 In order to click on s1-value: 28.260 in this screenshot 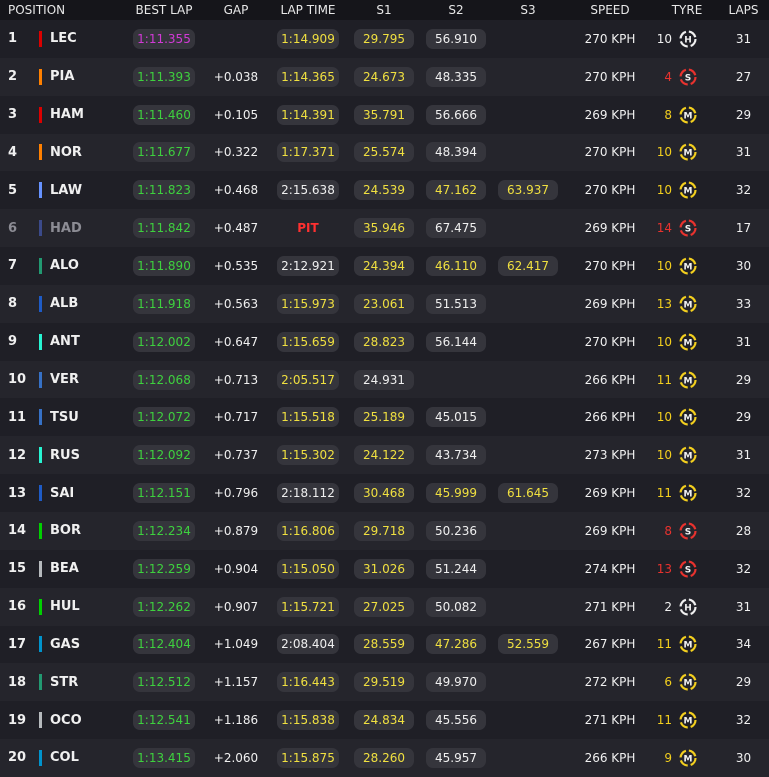, I will do `click(384, 757)`.